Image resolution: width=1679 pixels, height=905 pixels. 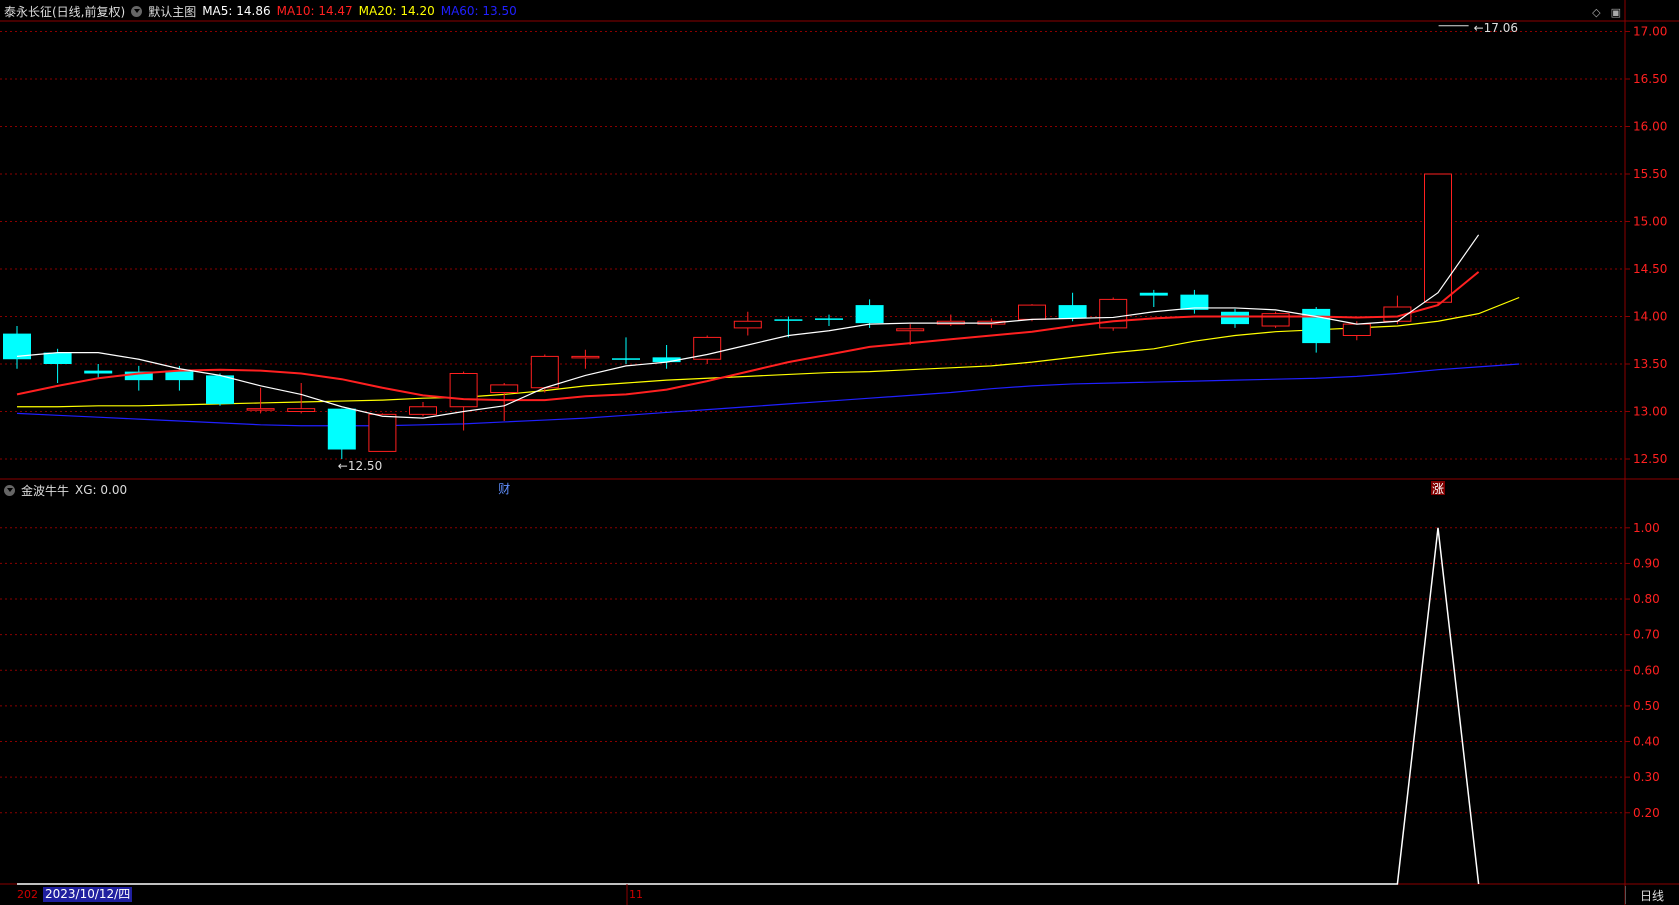 What do you see at coordinates (1650, 459) in the screenshot?
I see `ytick-label-main: 12.50` at bounding box center [1650, 459].